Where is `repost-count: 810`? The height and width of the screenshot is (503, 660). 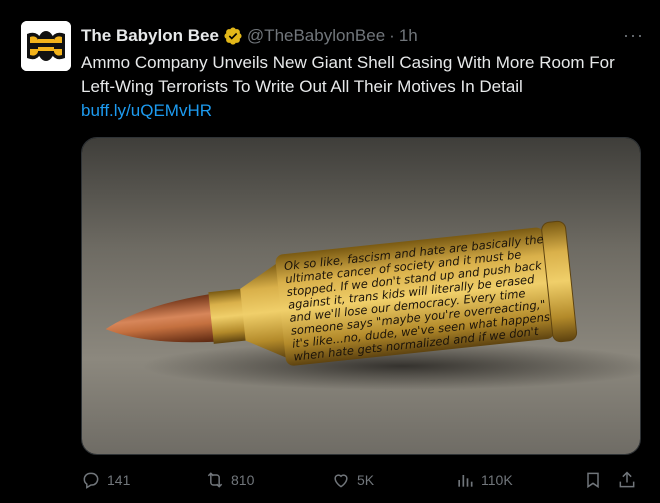
repost-count: 810 is located at coordinates (243, 480).